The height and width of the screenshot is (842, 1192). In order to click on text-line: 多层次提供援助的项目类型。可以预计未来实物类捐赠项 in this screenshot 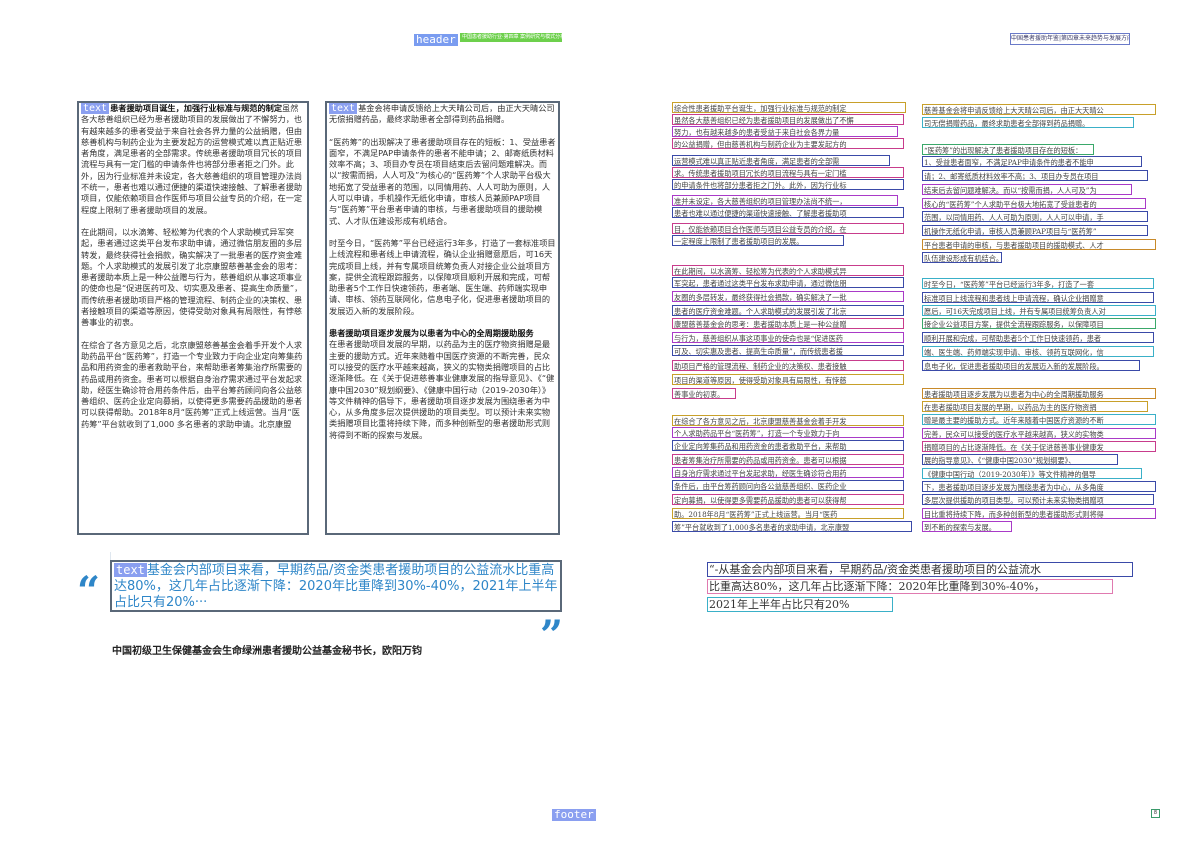, I will do `click(1038, 499)`.